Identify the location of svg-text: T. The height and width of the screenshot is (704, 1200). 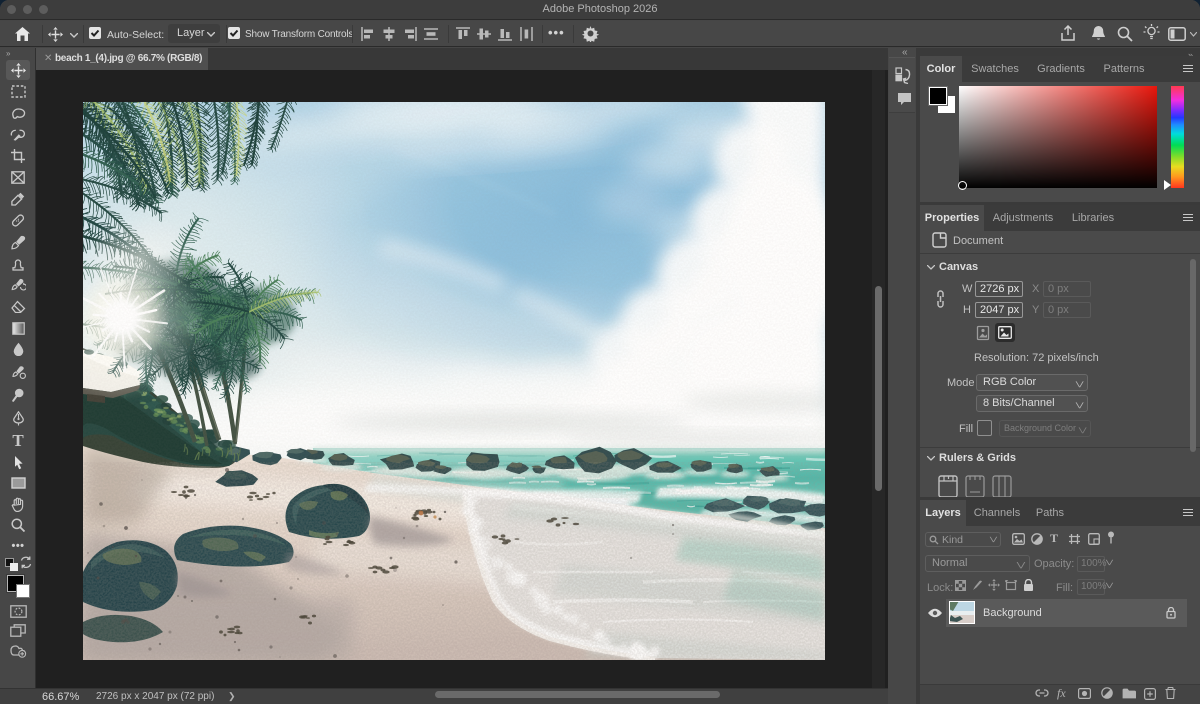
(18, 440).